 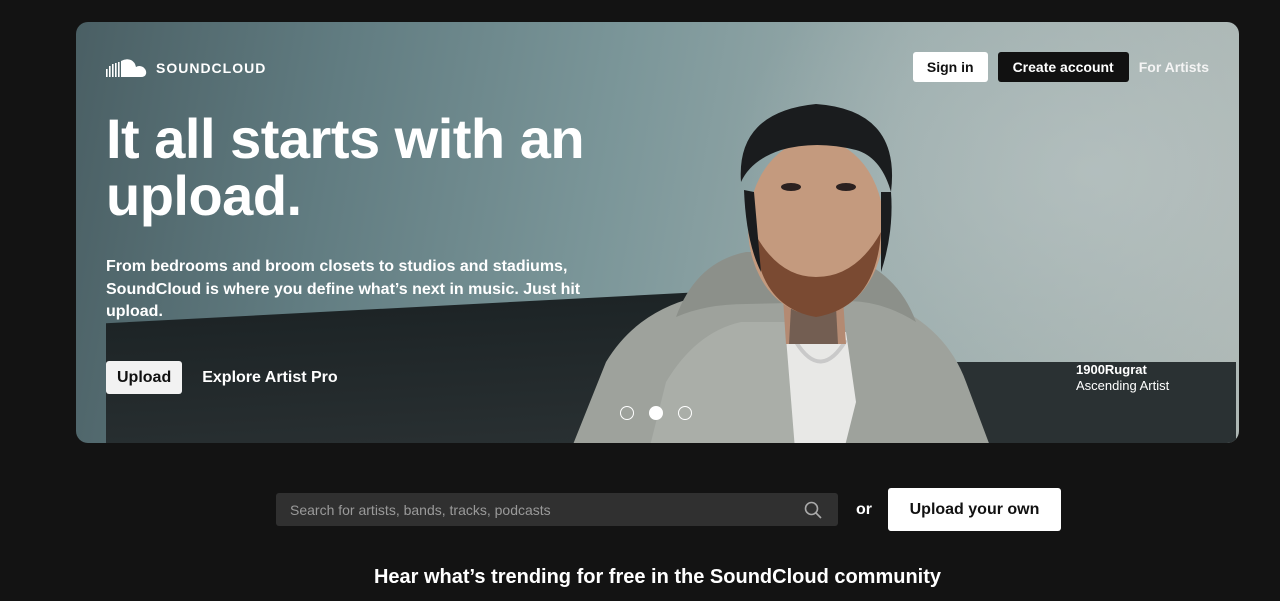 I want to click on artist-credit-name: 1900Rugrat, so click(x=1122, y=370).